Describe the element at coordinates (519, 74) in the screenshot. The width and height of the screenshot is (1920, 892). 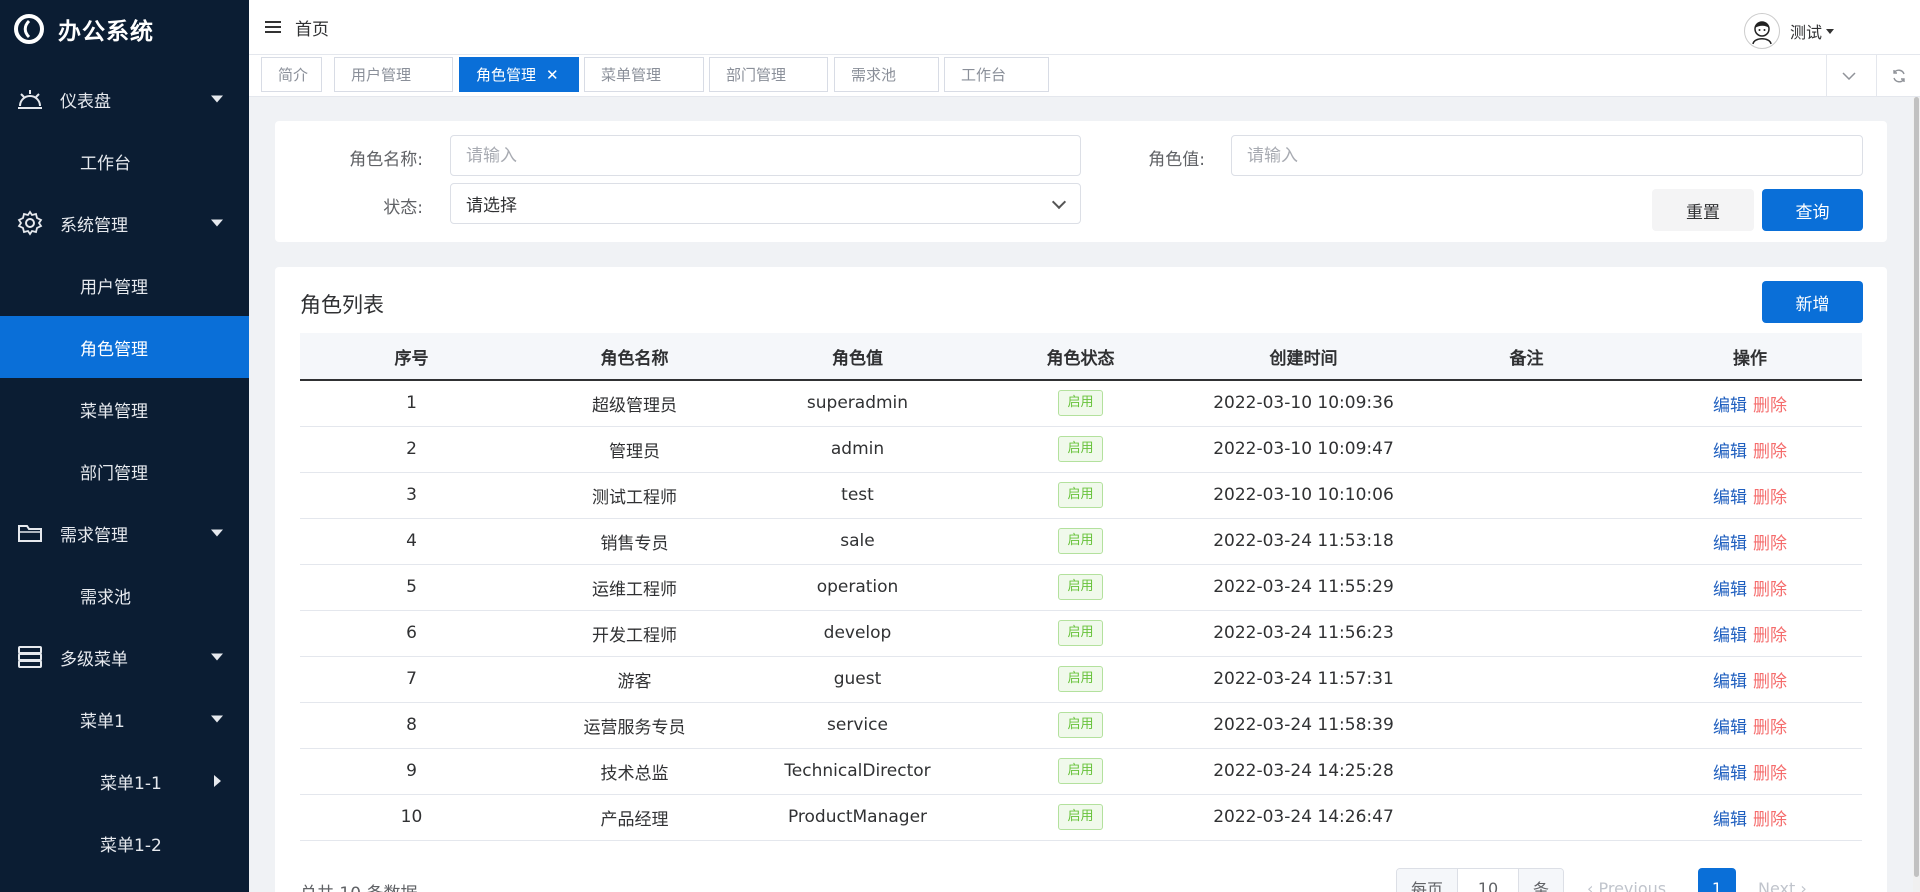
I see `tab-roles: 角色管理 ✕` at that location.